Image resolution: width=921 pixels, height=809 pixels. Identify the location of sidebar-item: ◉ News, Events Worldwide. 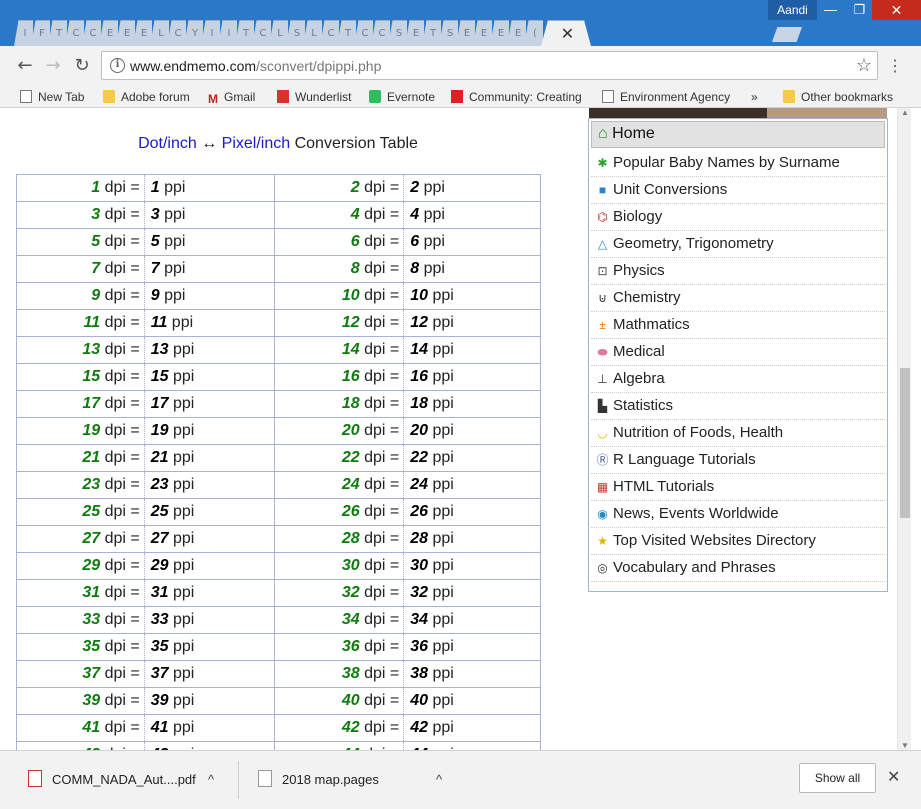
(738, 514).